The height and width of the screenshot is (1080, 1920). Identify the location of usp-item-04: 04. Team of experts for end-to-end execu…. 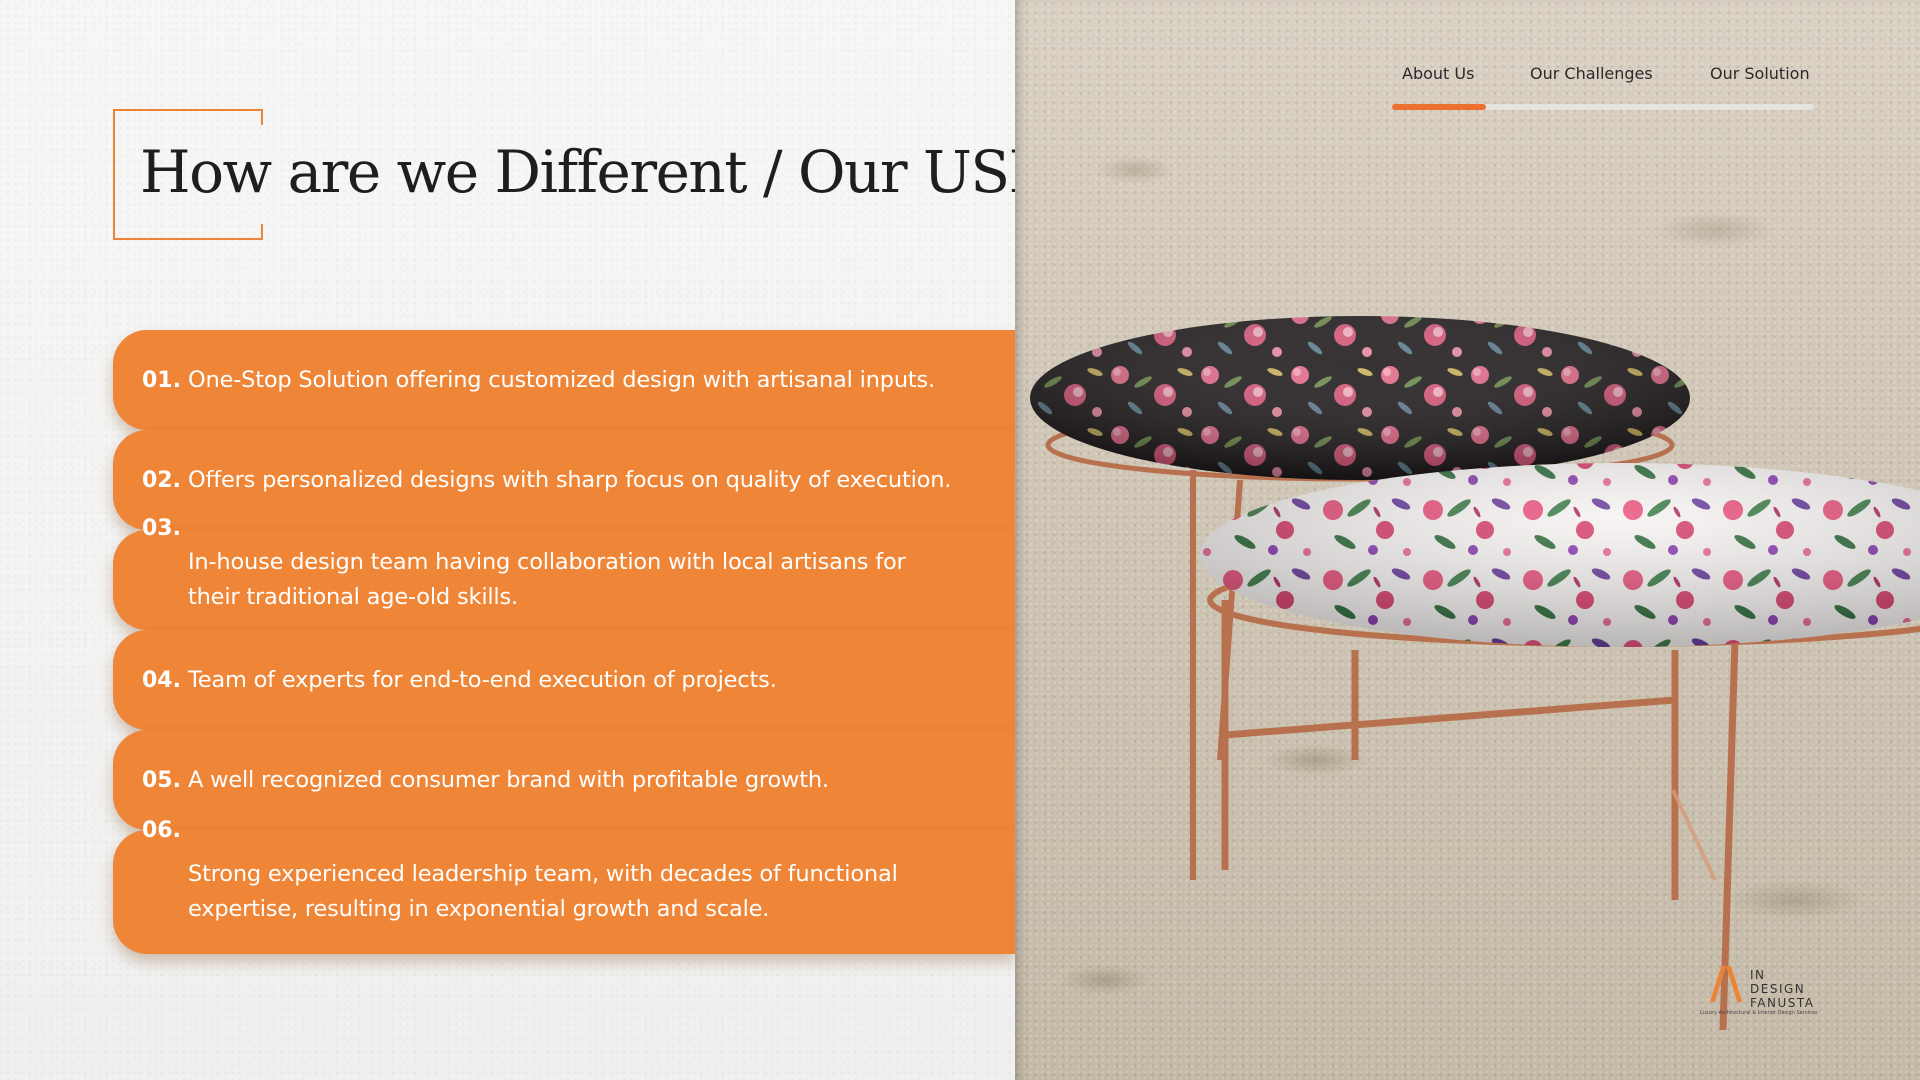
(564, 680).